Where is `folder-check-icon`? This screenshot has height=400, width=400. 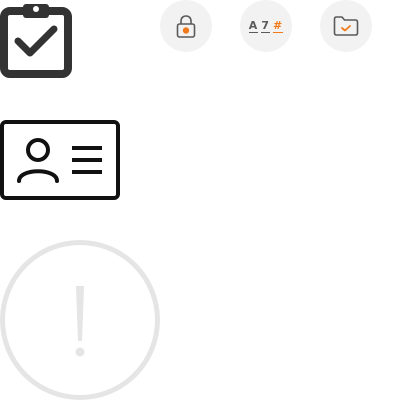 folder-check-icon is located at coordinates (346, 26).